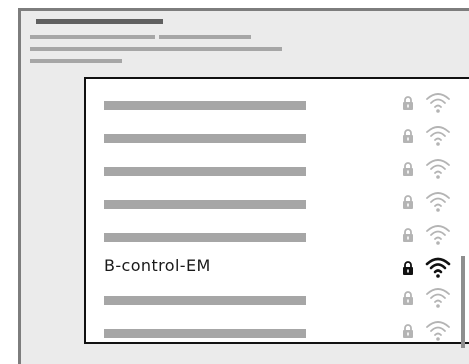 The image size is (469, 364). I want to click on network-name: B-control-EM, so click(157, 265).